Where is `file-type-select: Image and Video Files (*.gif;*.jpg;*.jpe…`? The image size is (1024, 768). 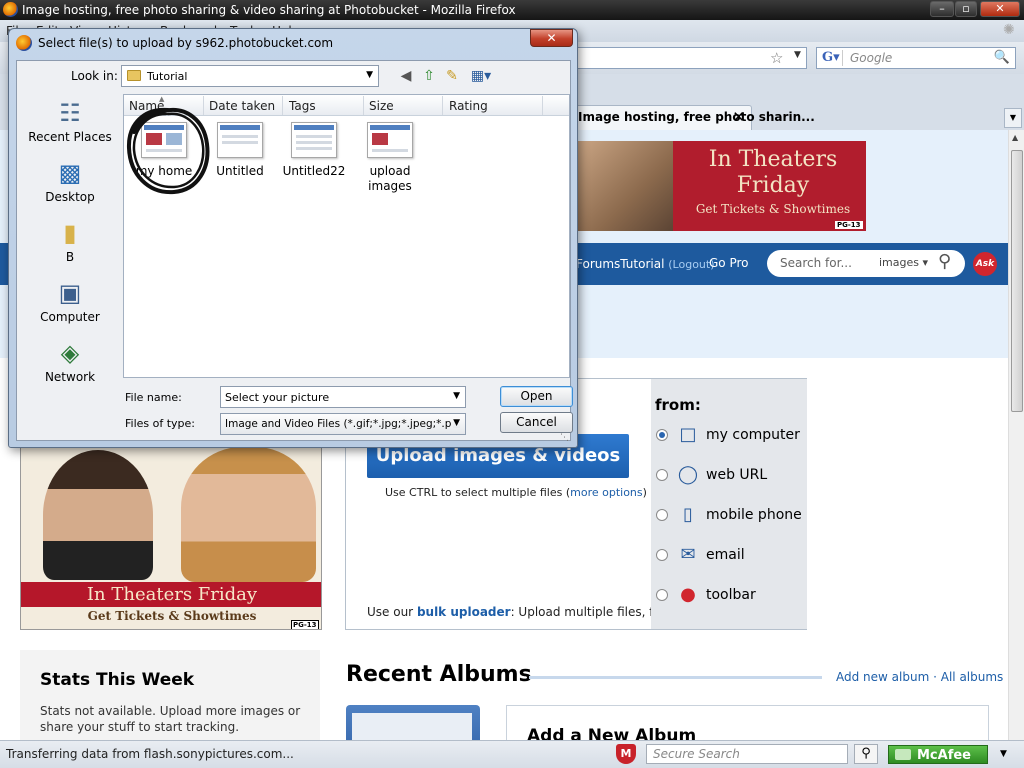
file-type-select: Image and Video Files (*.gif;*.jpg;*.jpe… is located at coordinates (343, 424).